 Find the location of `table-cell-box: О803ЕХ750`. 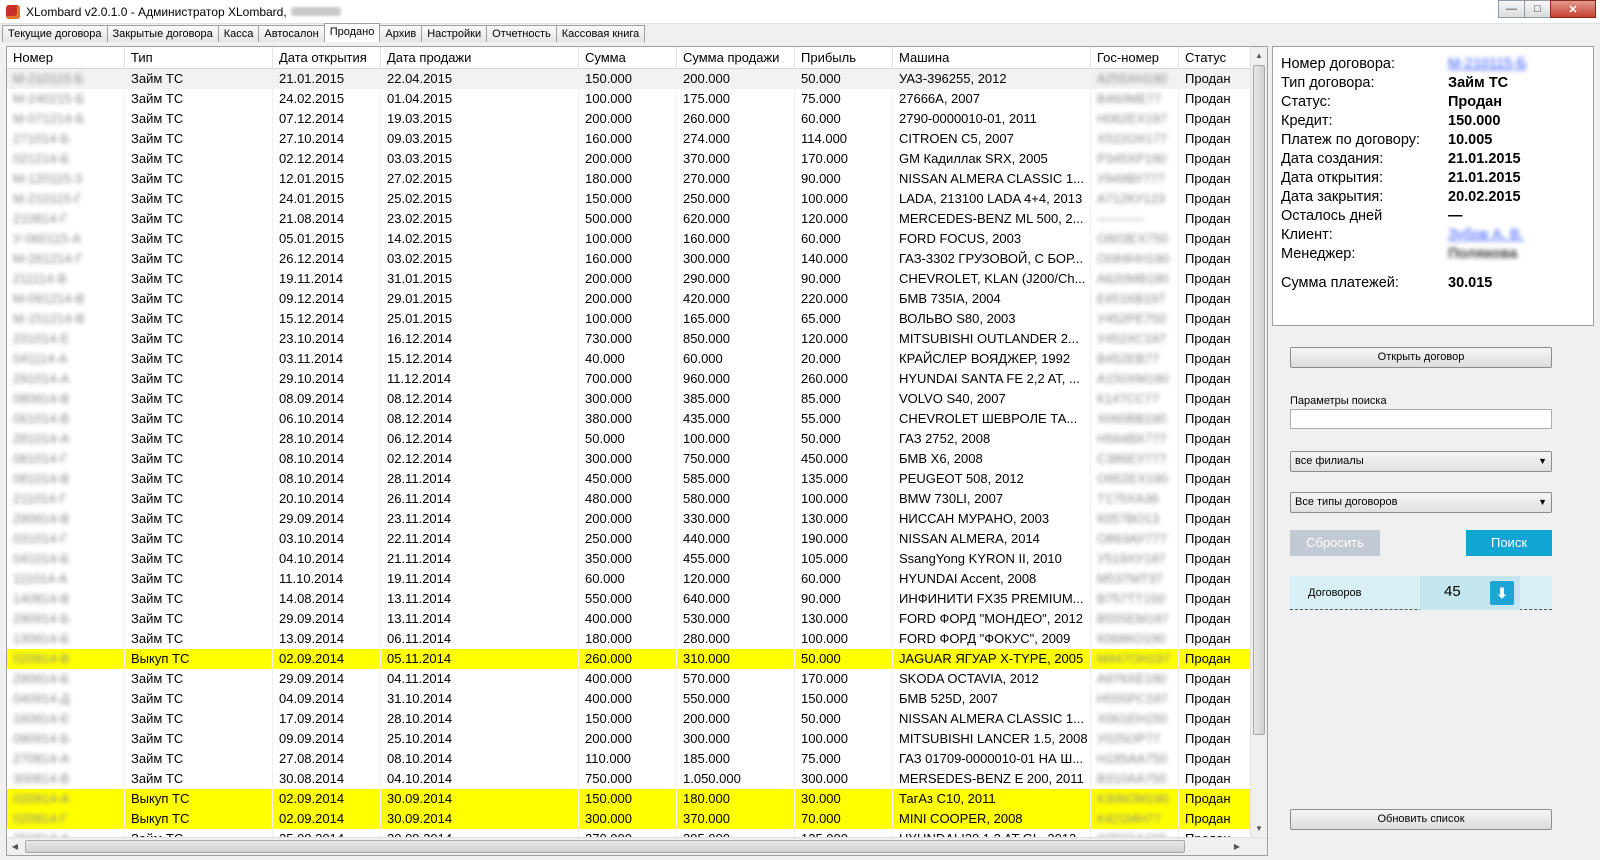

table-cell-box: О803ЕХ750 is located at coordinates (1135, 239).